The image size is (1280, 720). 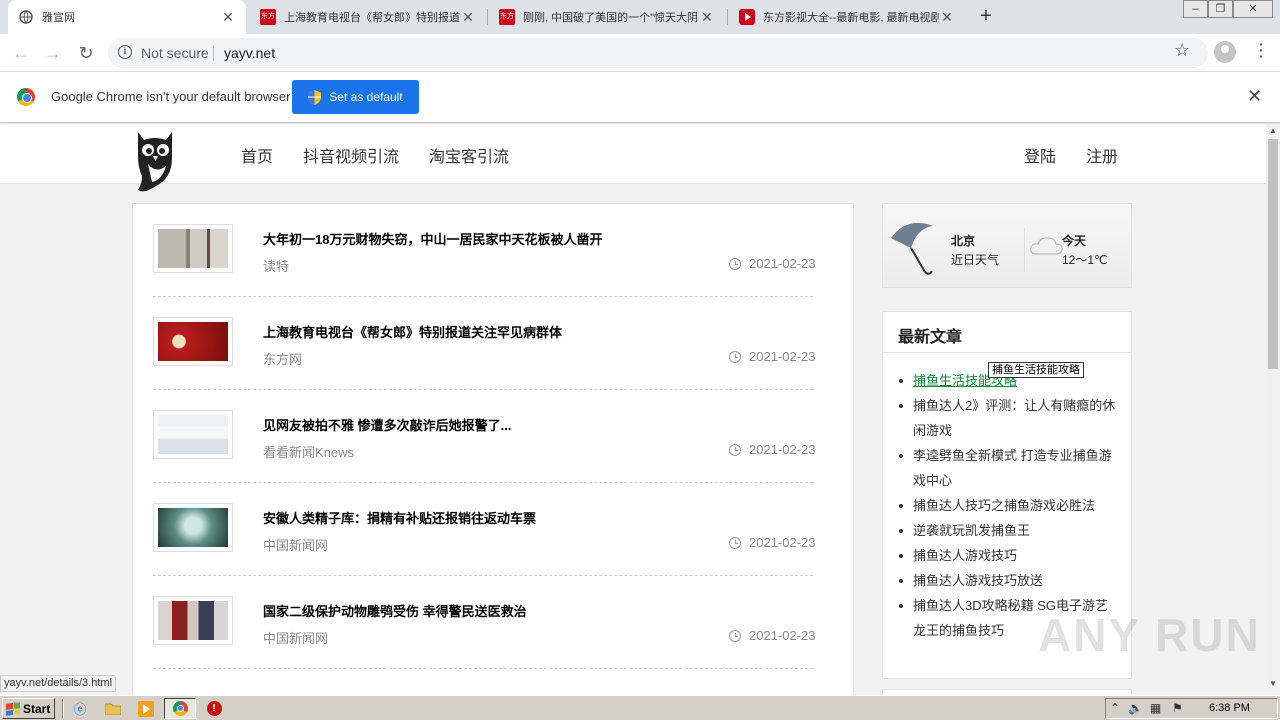 What do you see at coordinates (432, 238) in the screenshot?
I see `article-title: 大年初一18万元财物失窃，中山一居民家中天花板被人凿开` at bounding box center [432, 238].